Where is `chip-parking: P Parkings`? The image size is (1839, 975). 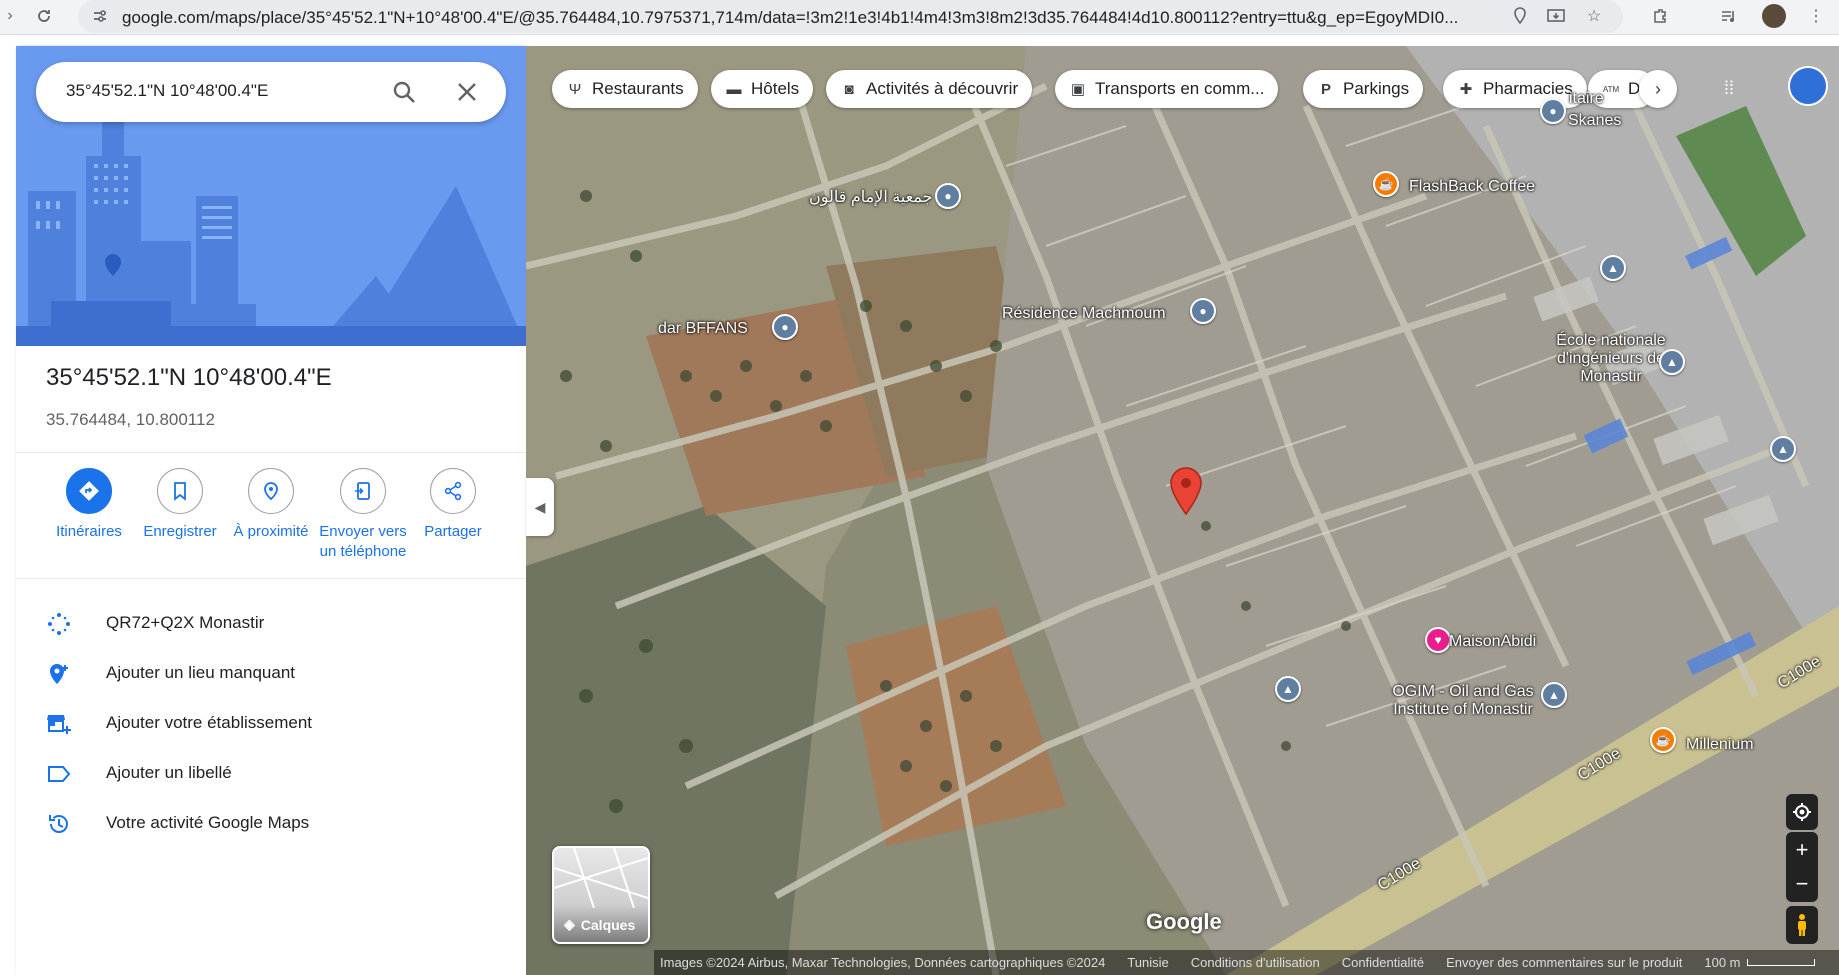
chip-parking: P Parkings is located at coordinates (1363, 89).